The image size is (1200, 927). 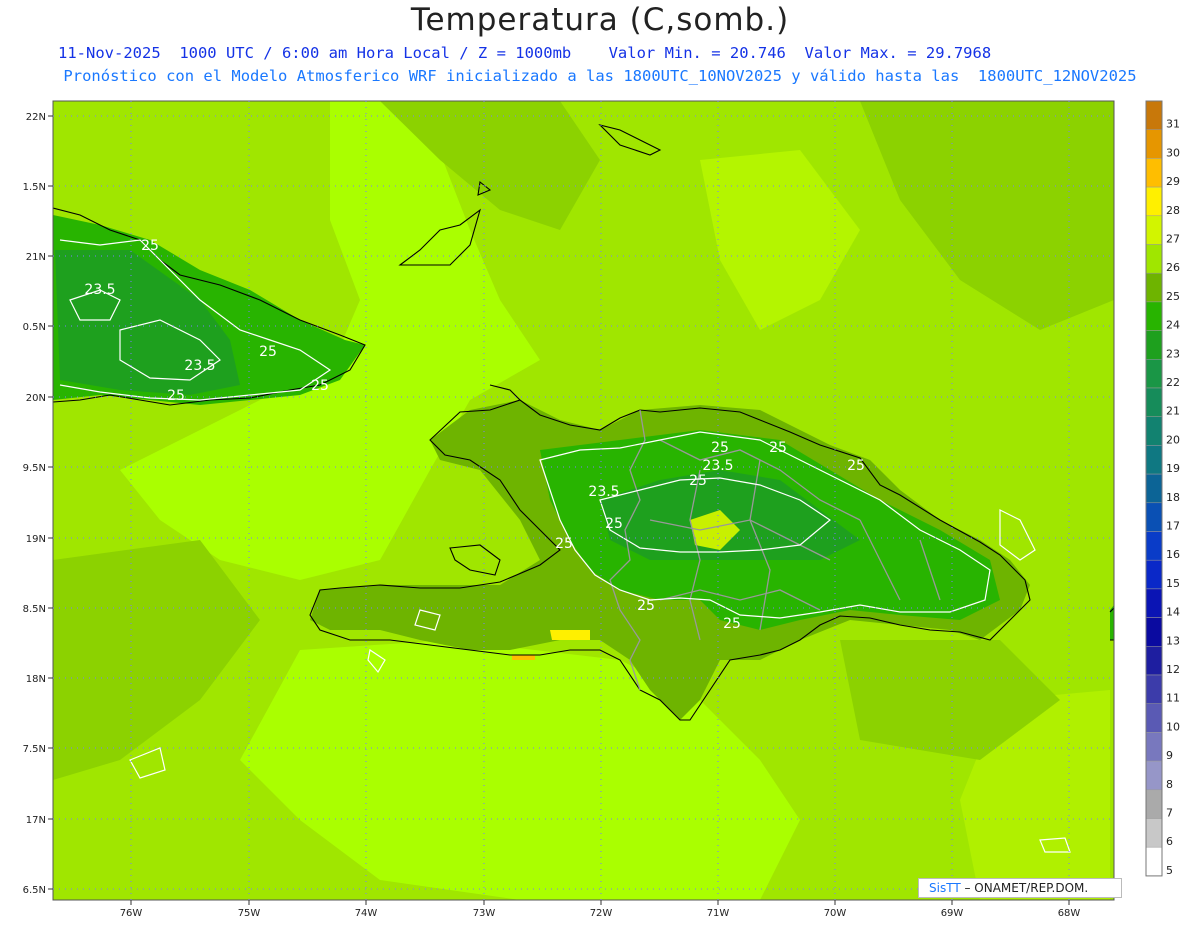 I want to click on lon-tick-label: 74W, so click(x=366, y=913).